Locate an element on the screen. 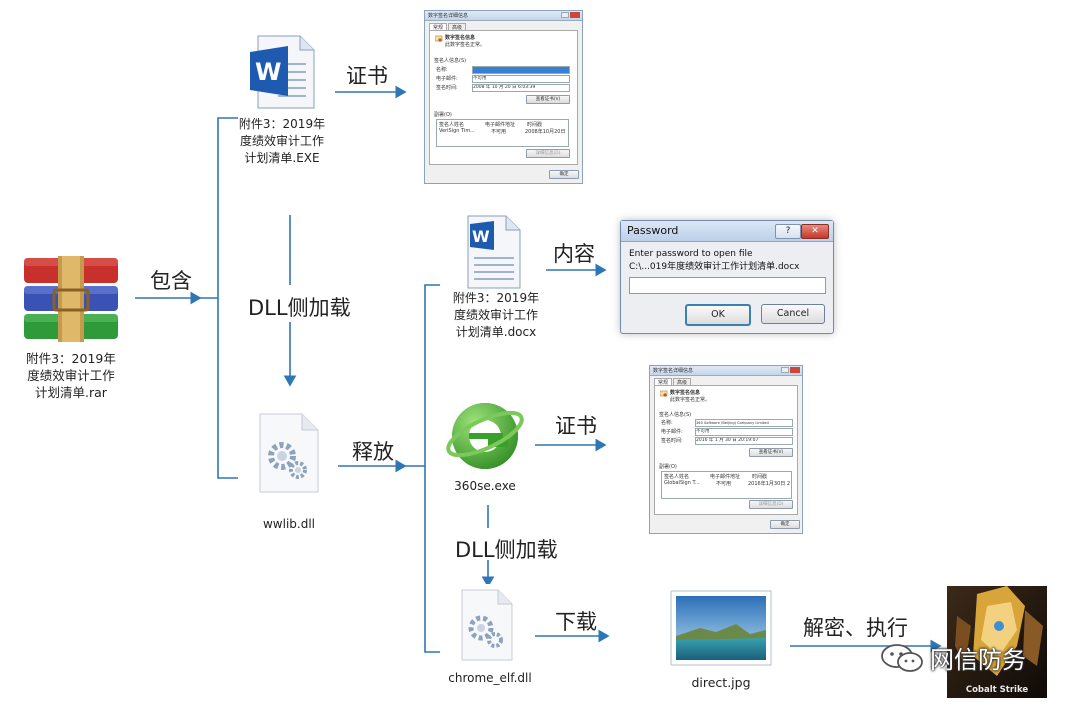  watermark: 网信防务 is located at coordinates (953, 657).